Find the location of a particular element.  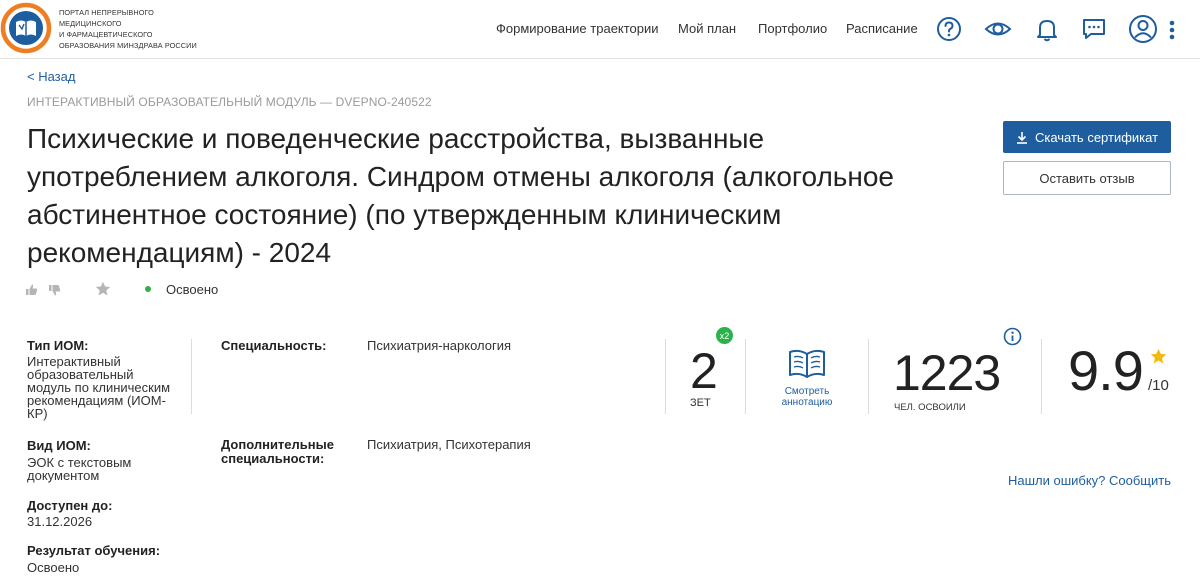

iom-type-label: Тип ИОМ: is located at coordinates (58, 345).